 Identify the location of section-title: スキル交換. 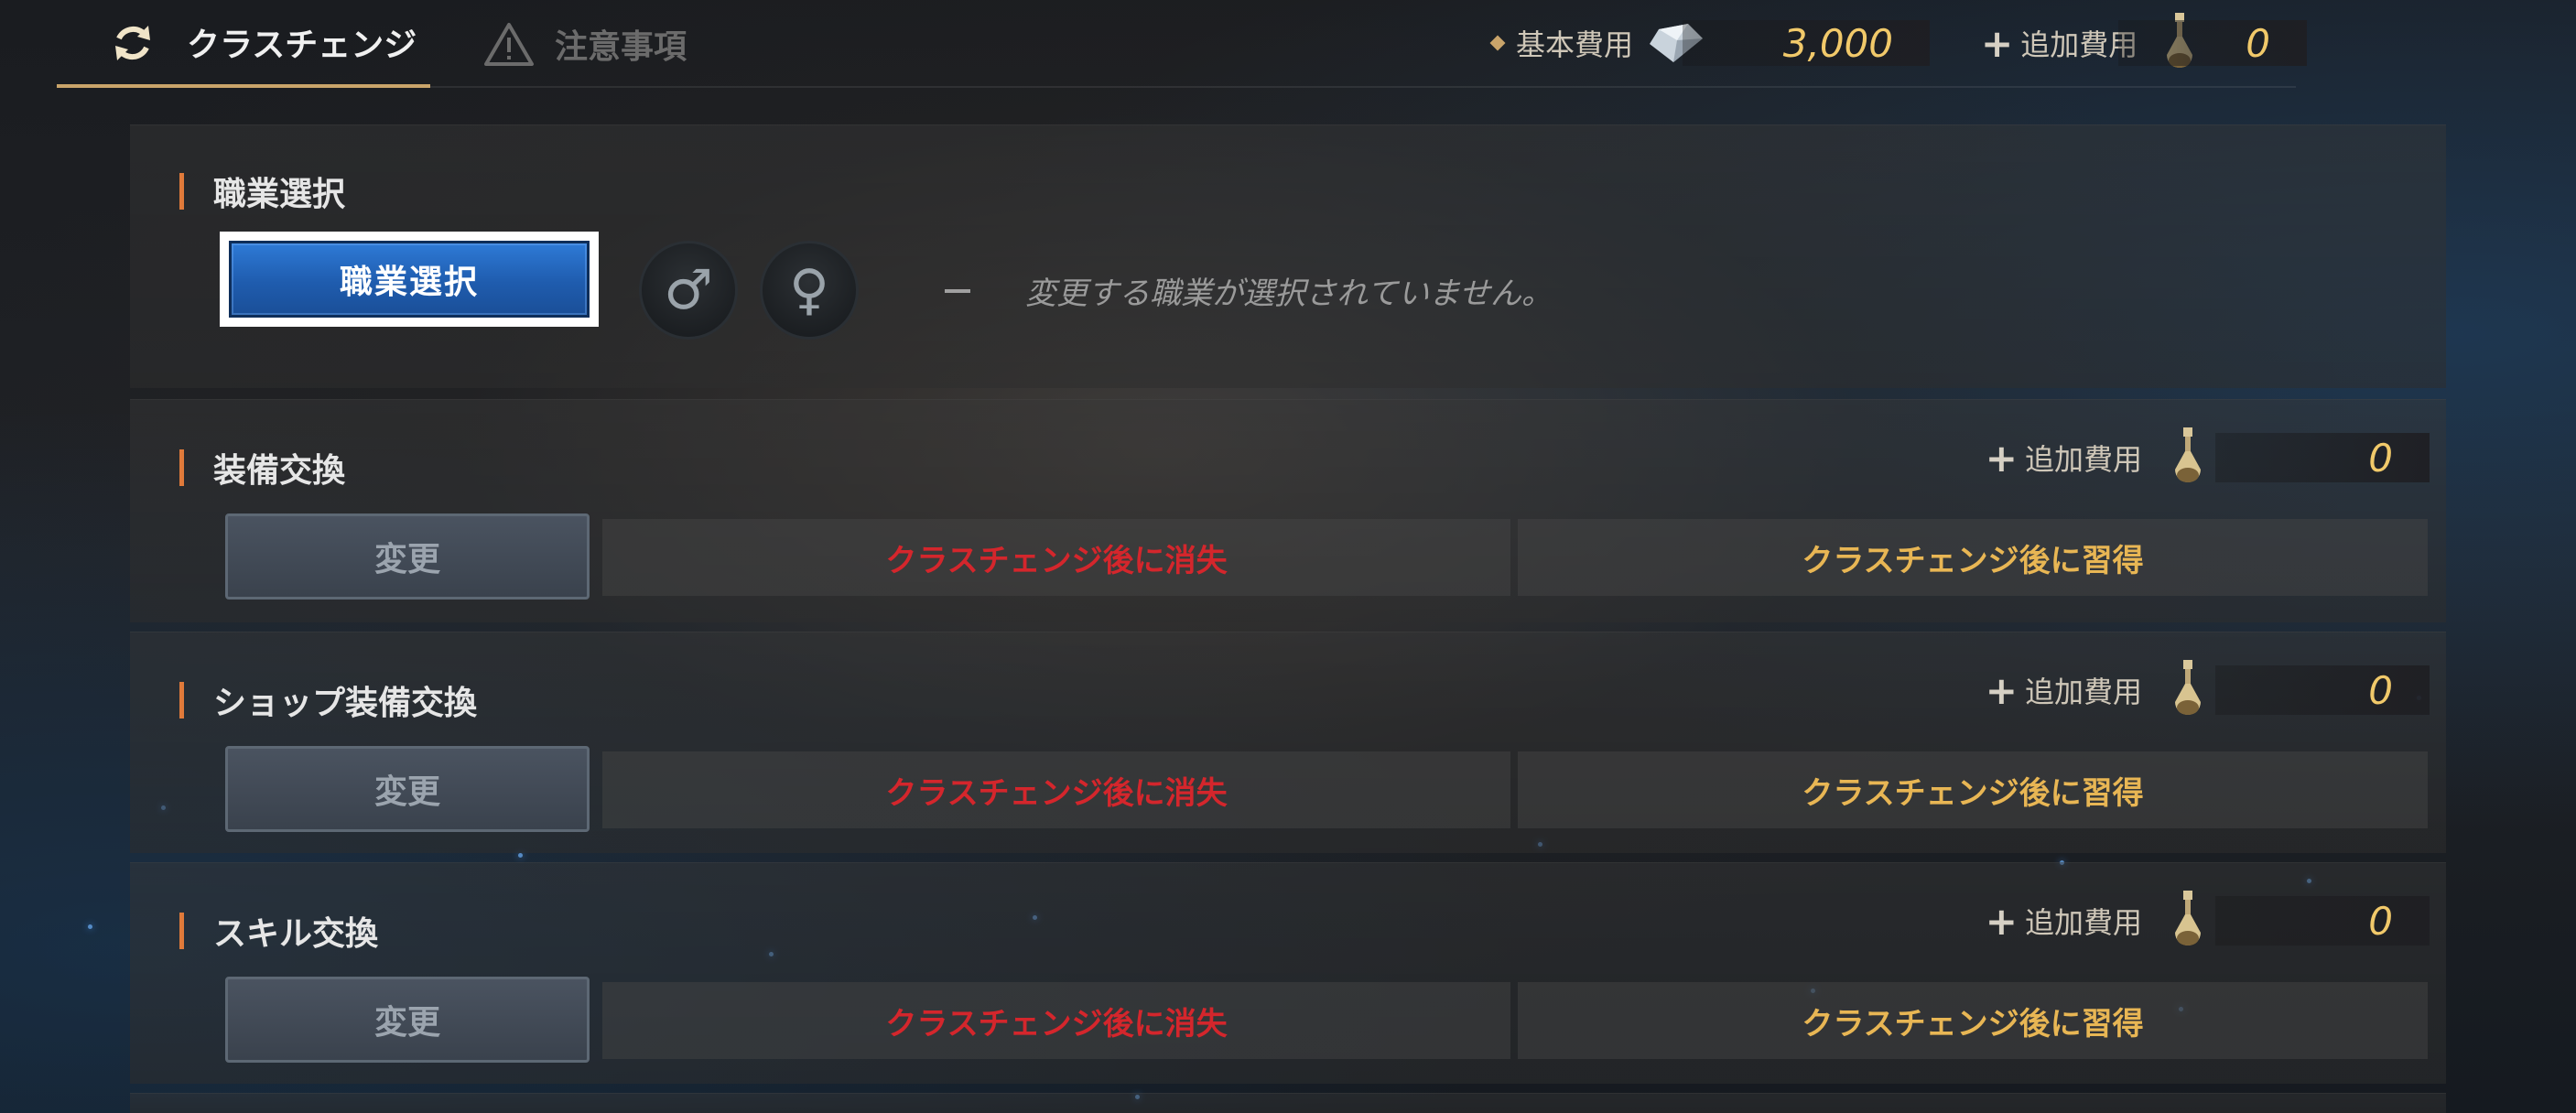
(278, 931).